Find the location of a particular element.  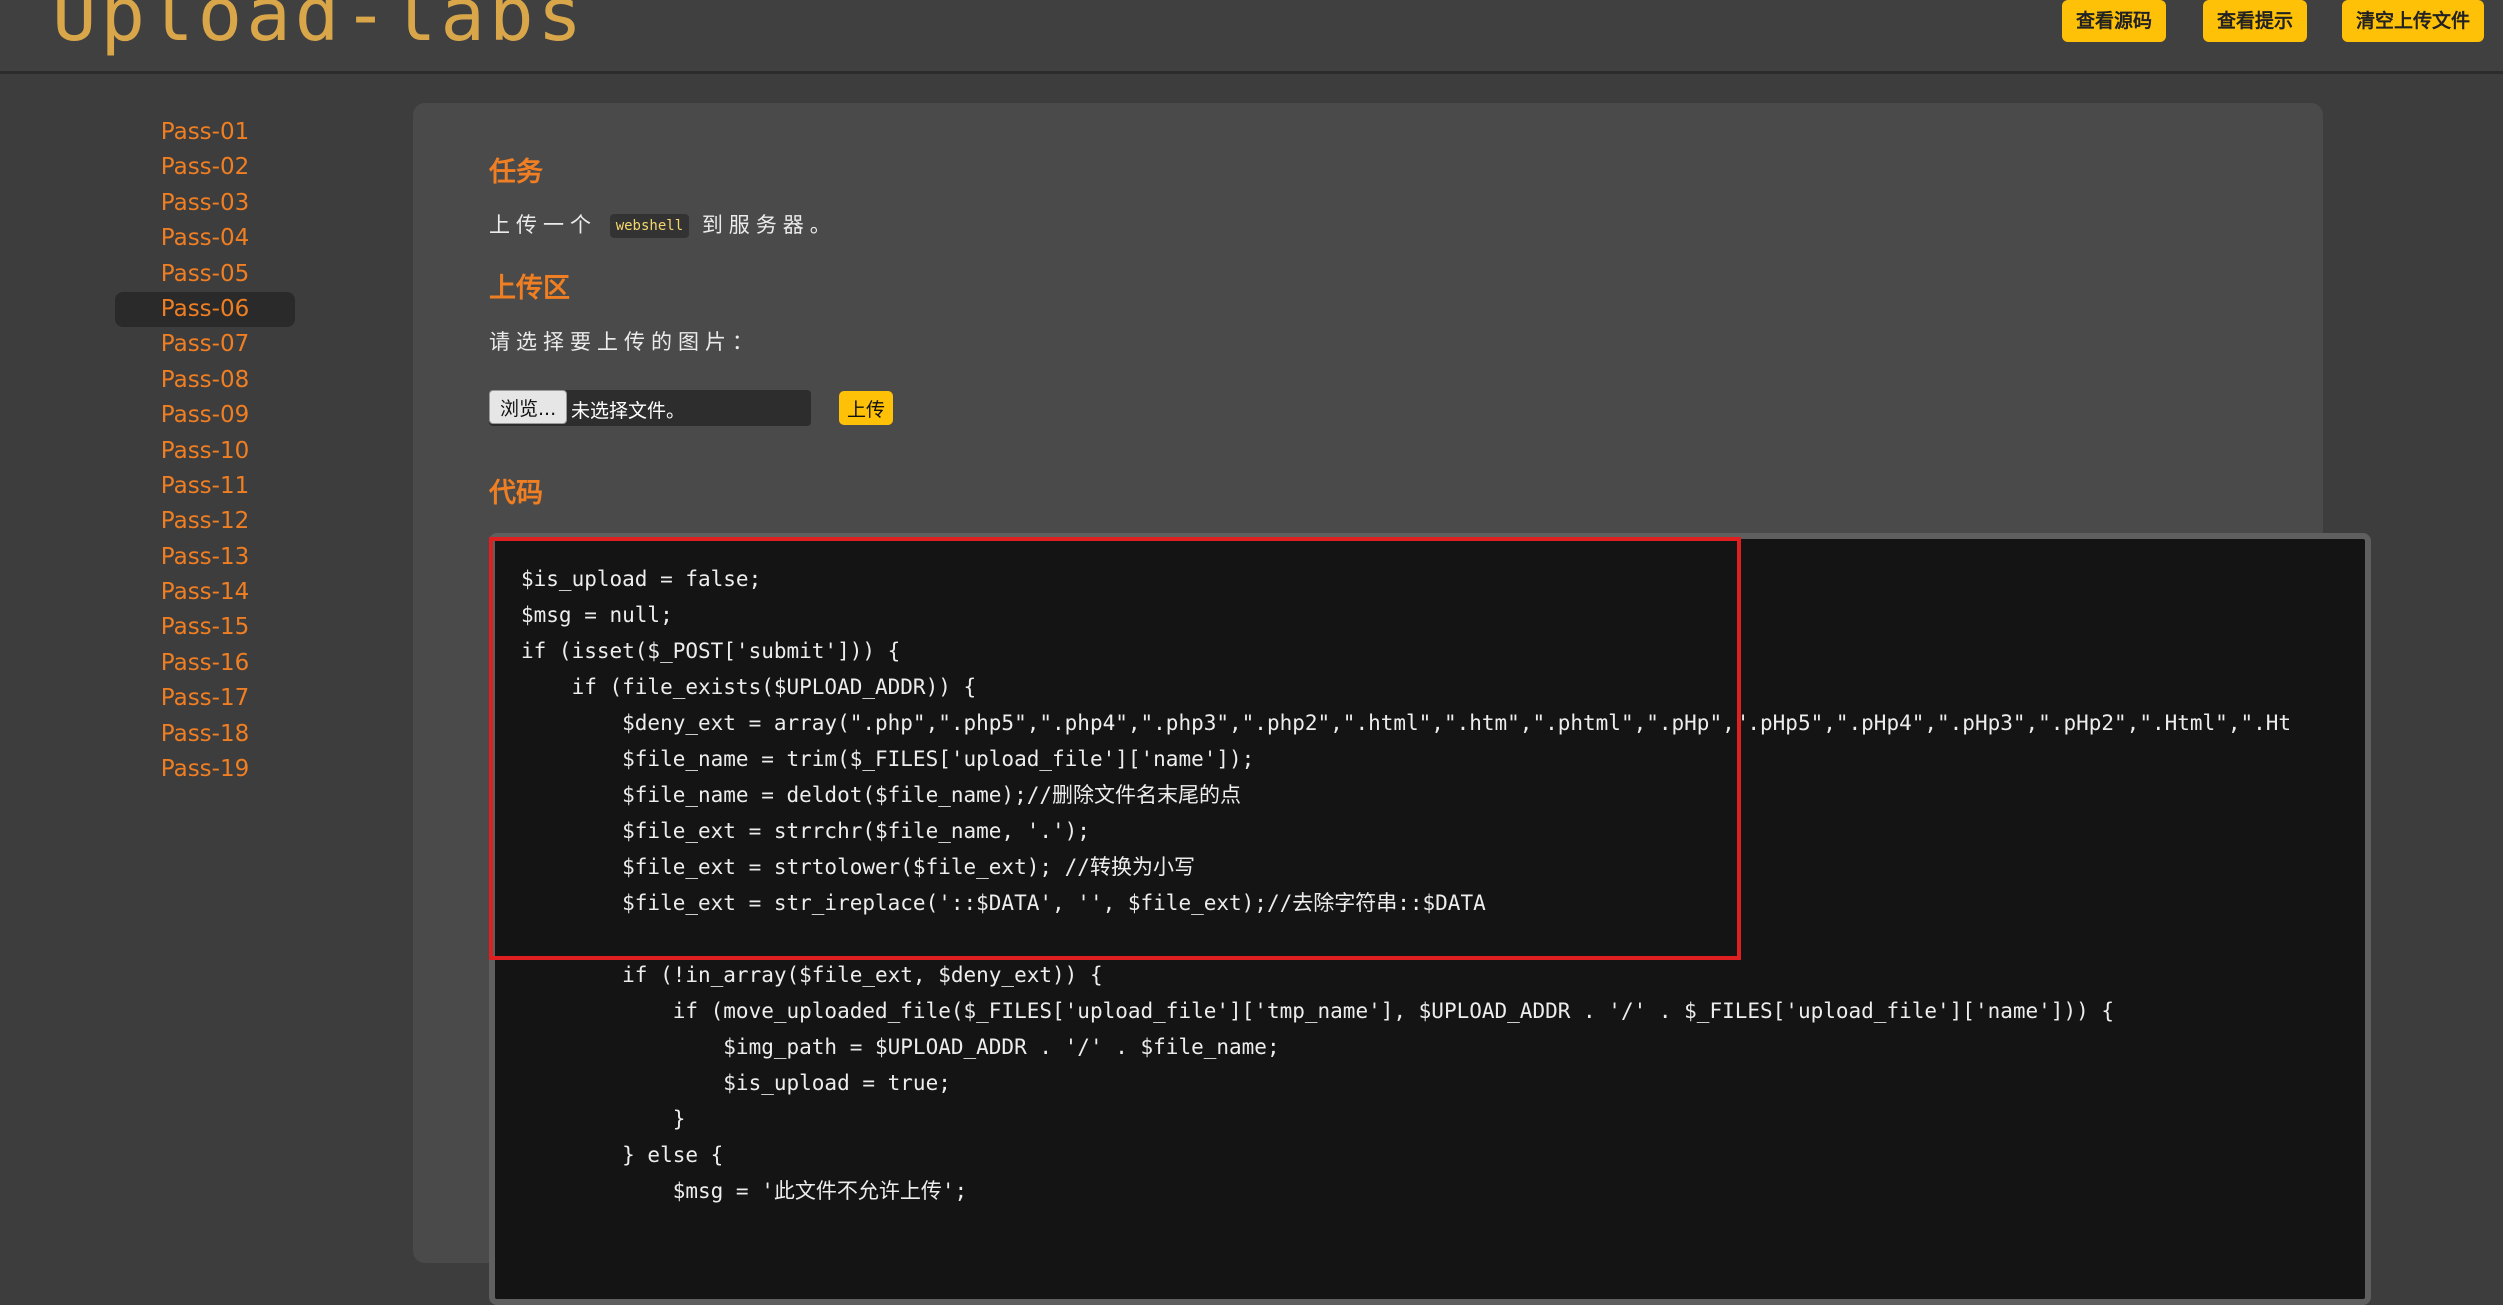

sidebar-item-pass-17: Pass-17 is located at coordinates (205, 698).